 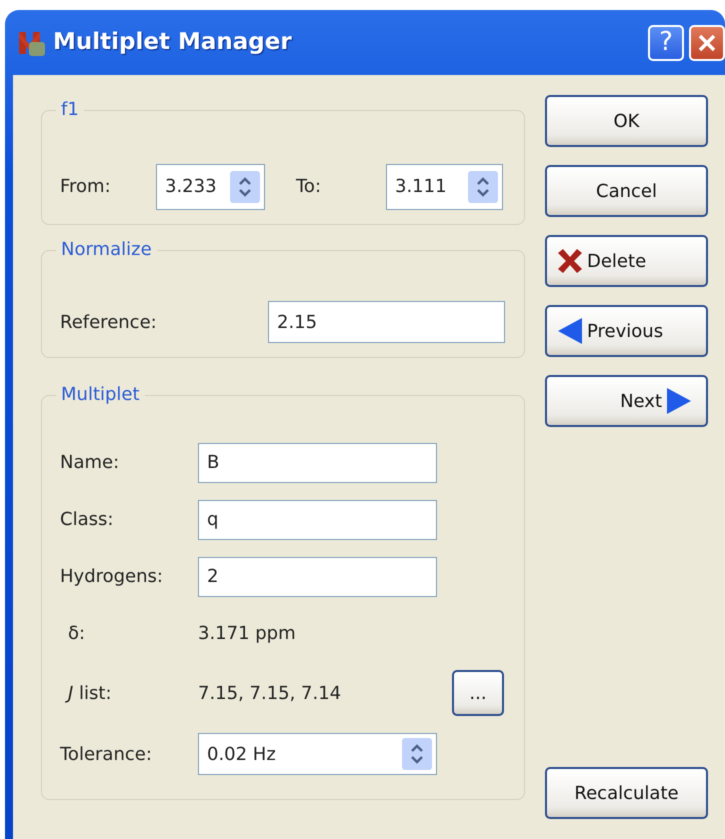 I want to click on close-button, so click(x=707, y=42).